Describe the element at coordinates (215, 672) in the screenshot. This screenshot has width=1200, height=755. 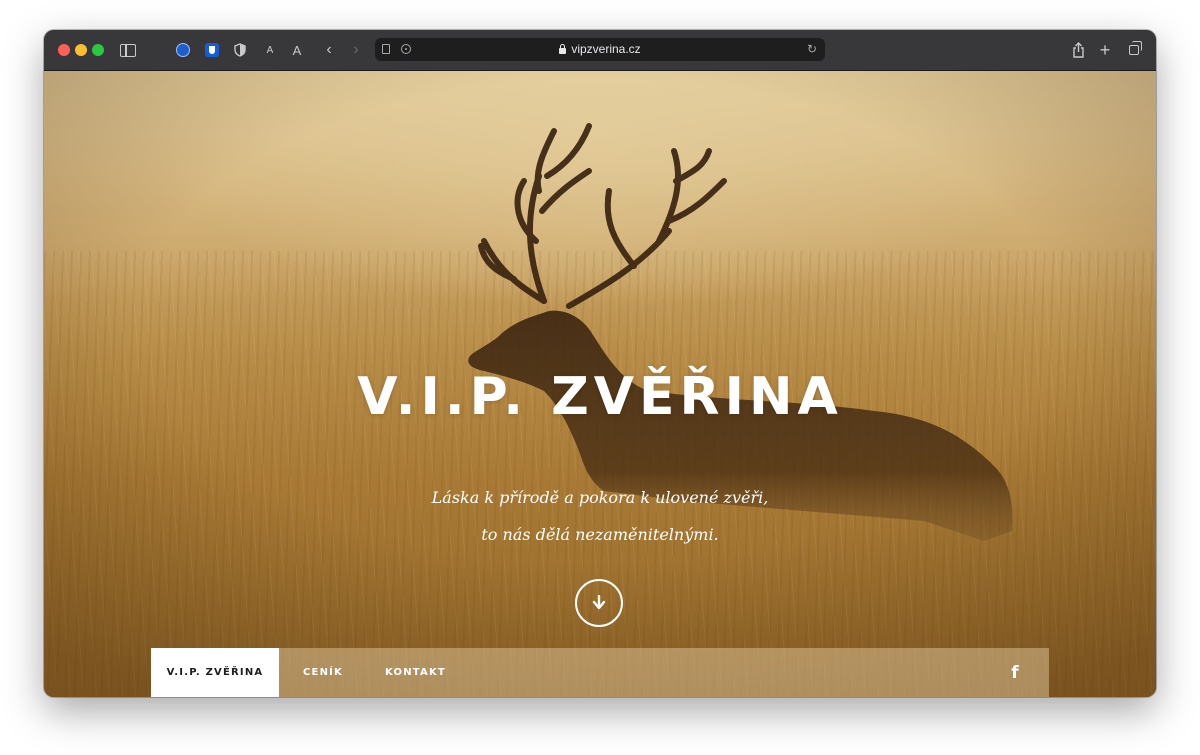
I see `nav-item-home: V.I.P. ZVĚŘINA` at that location.